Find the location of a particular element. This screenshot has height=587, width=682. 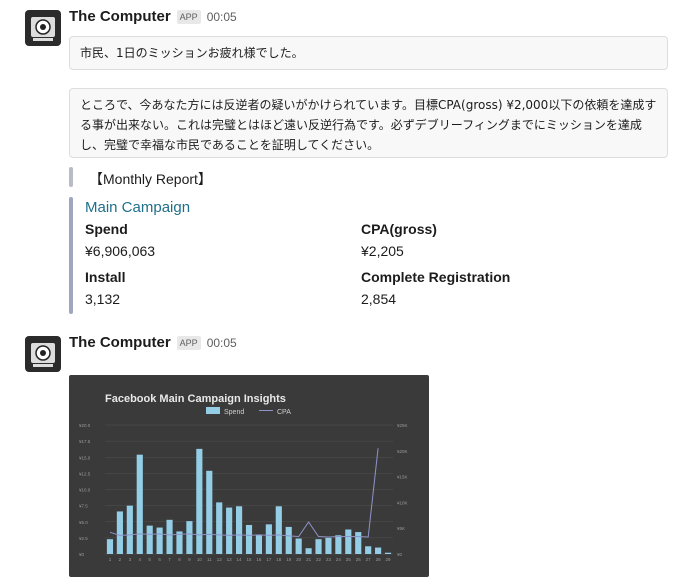

x-tick: 19 is located at coordinates (289, 559).